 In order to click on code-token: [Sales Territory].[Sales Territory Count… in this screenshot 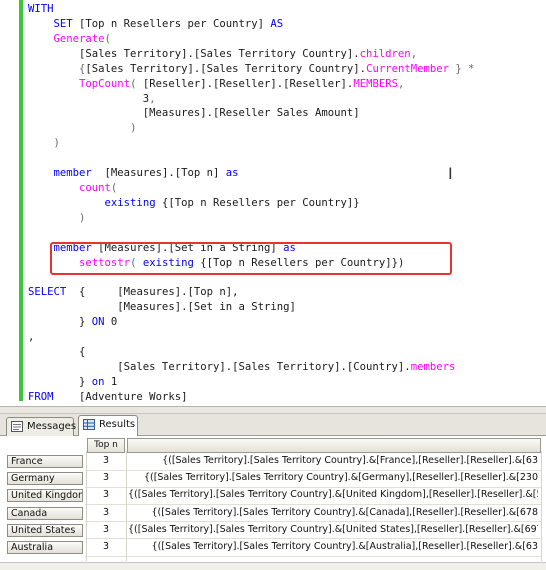, I will do `click(226, 68)`.